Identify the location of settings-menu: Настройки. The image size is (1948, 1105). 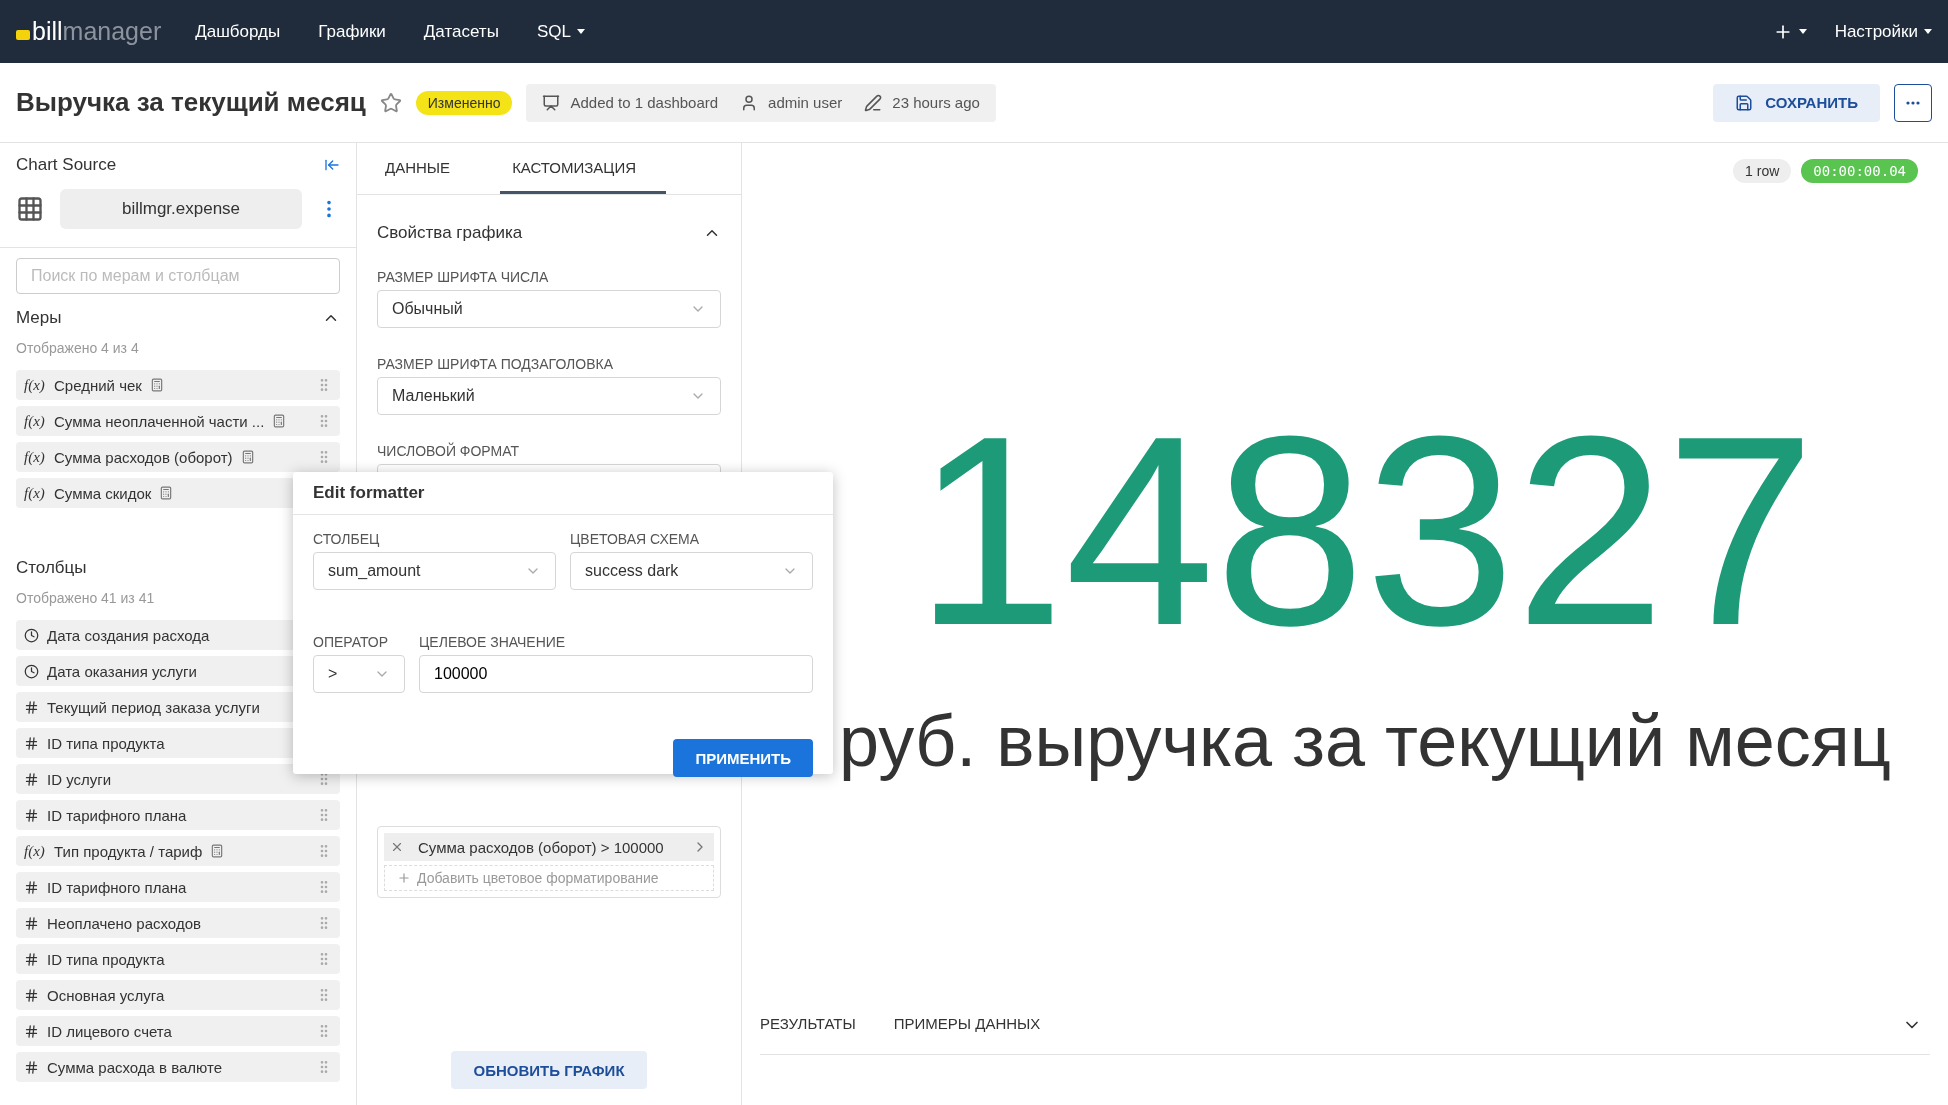
(1883, 31).